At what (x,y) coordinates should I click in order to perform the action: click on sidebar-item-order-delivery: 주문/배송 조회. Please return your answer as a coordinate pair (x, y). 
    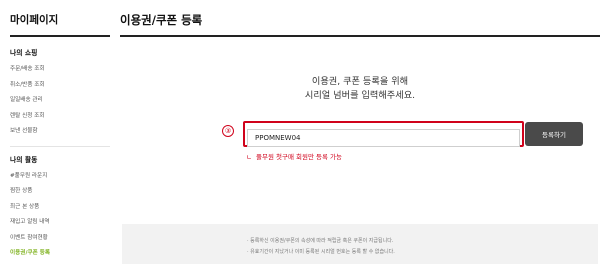
    Looking at the image, I should click on (61, 70).